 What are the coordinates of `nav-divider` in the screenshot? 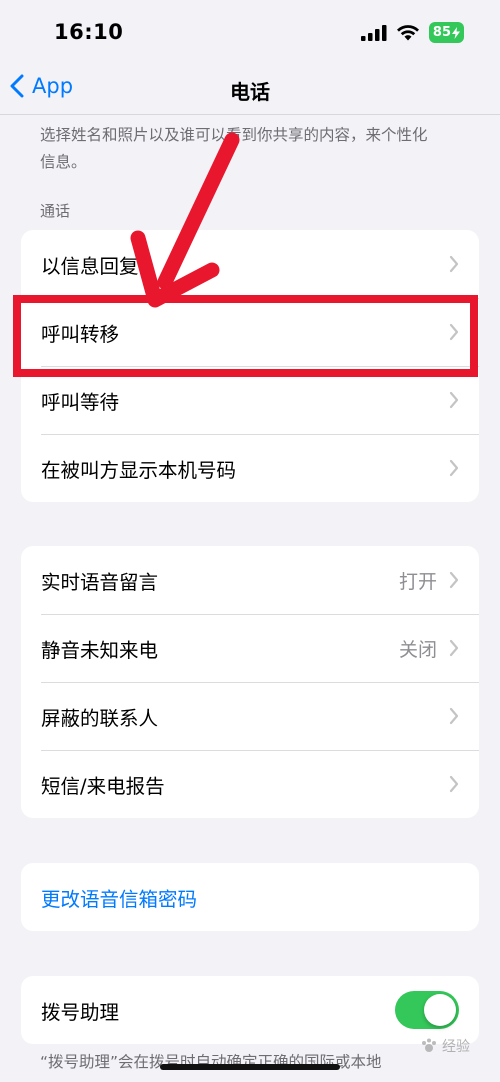 It's located at (250, 114).